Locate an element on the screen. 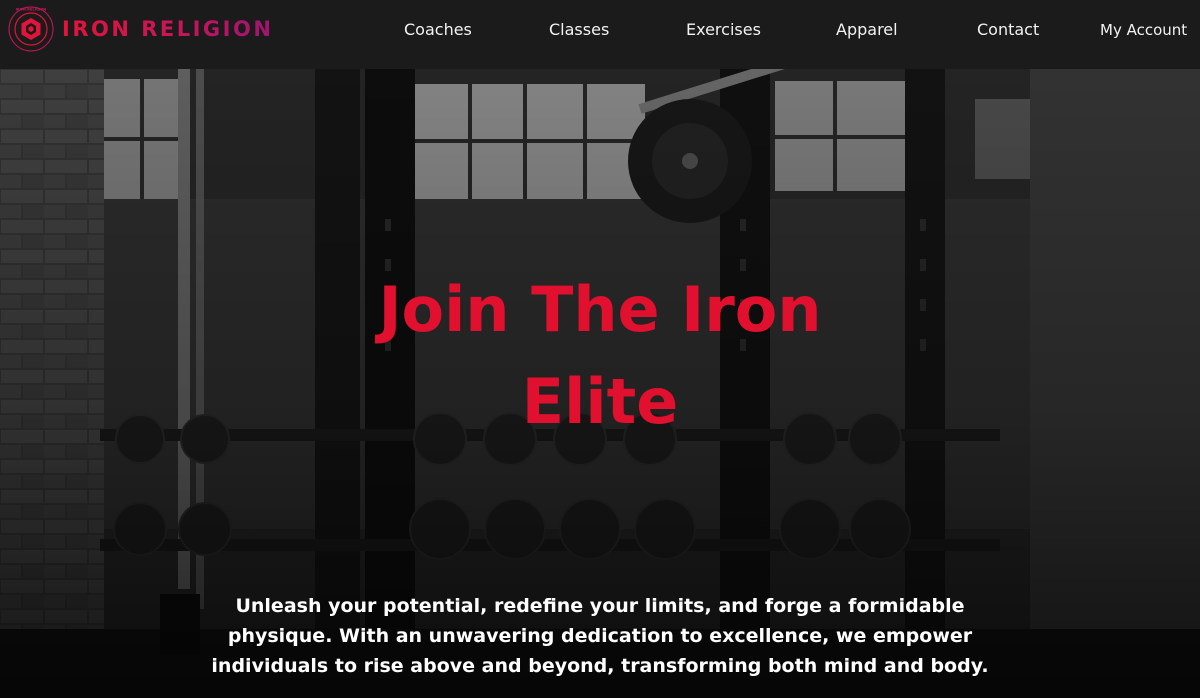  hexagon-emblem-icon: IRON RELIGION is located at coordinates (31, 29).